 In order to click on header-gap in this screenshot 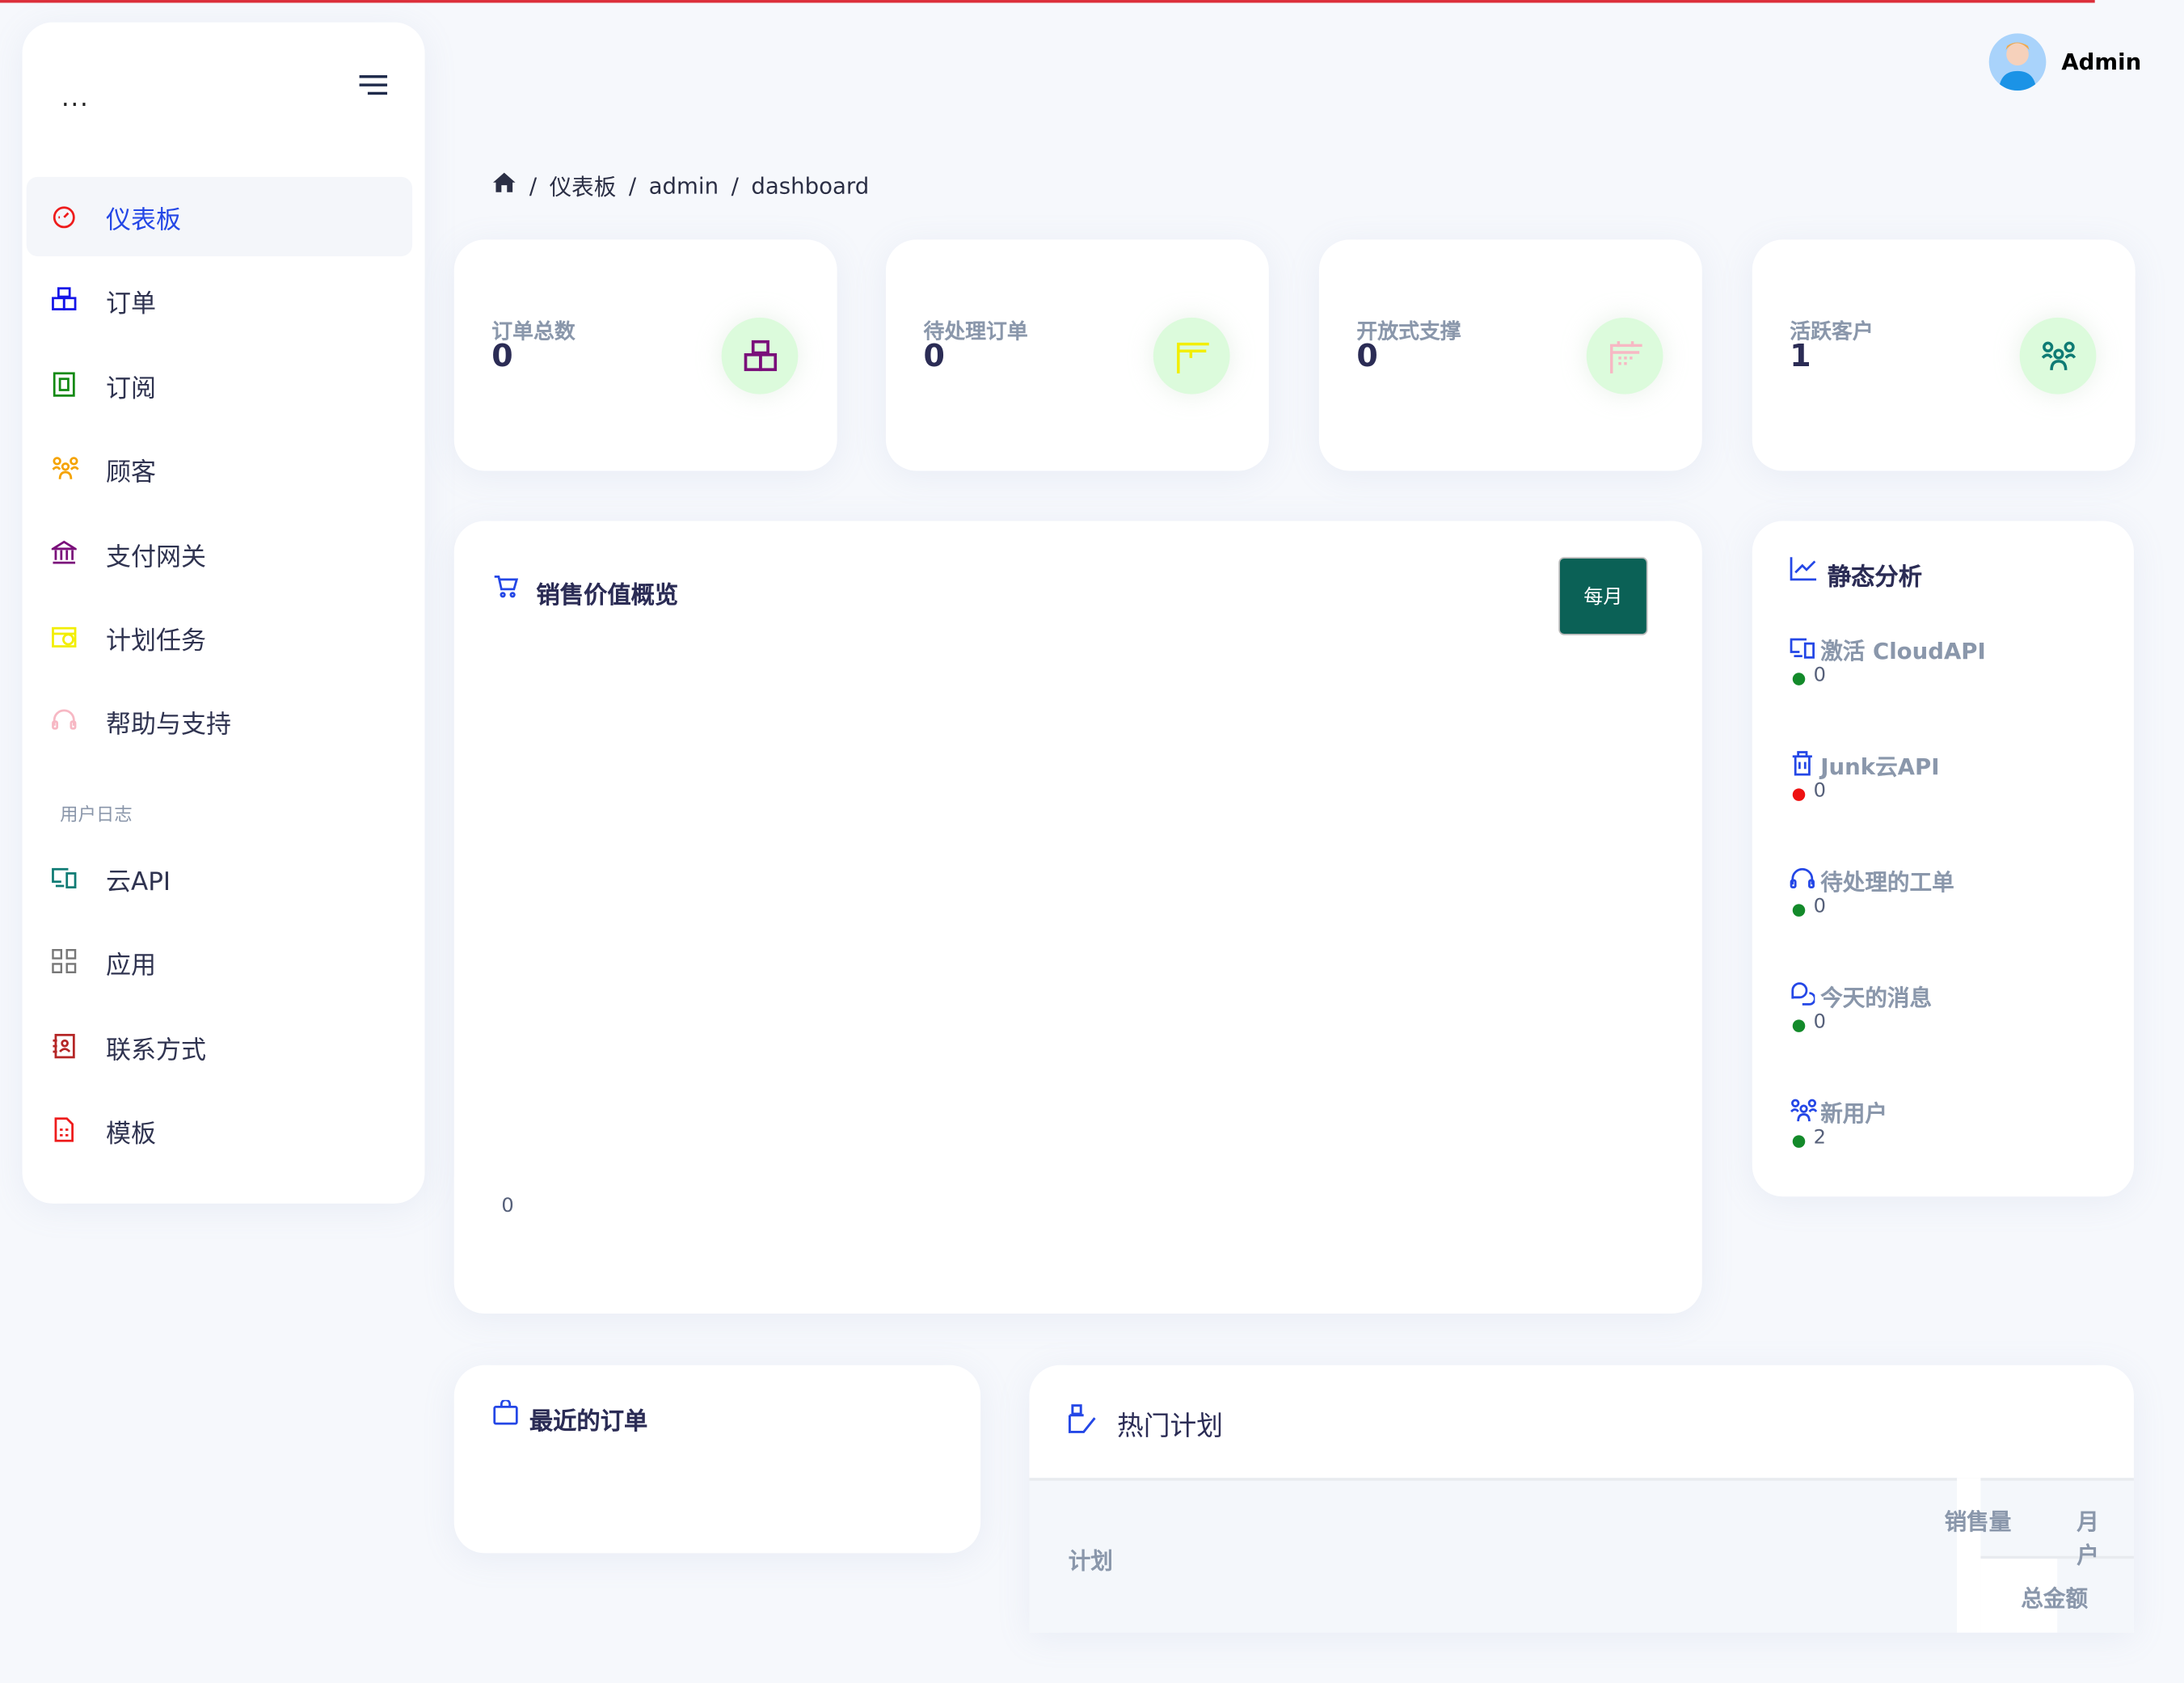, I will do `click(1969, 1555)`.